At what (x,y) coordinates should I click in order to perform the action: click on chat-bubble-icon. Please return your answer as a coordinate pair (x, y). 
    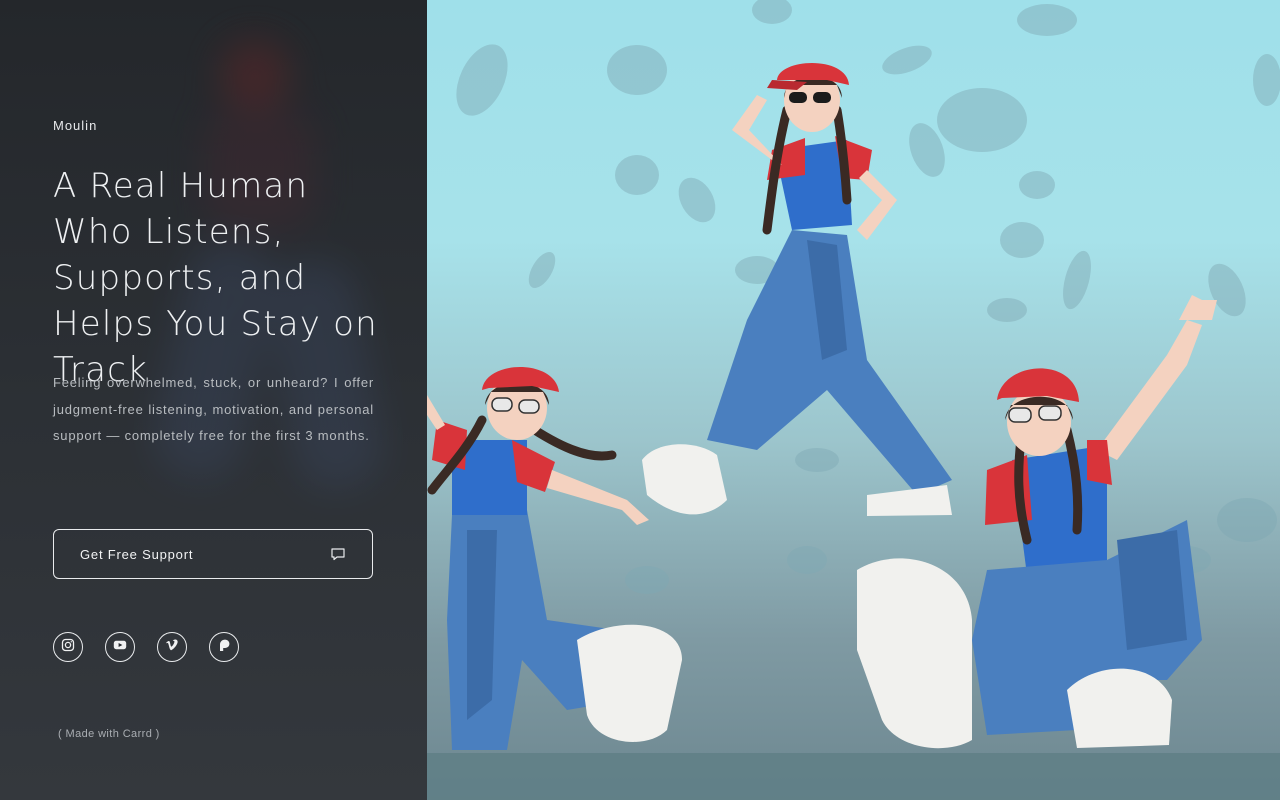
    Looking at the image, I should click on (338, 554).